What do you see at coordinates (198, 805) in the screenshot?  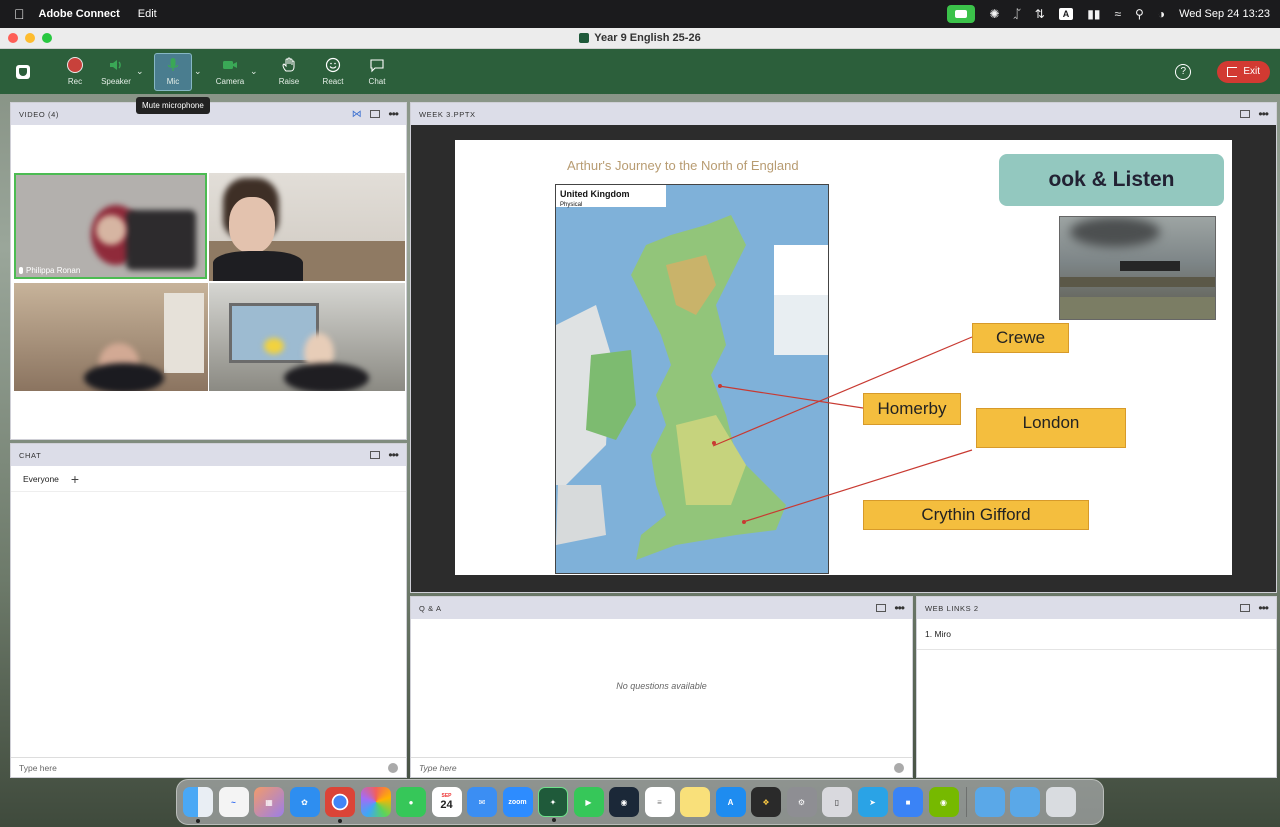 I see `finder-icon` at bounding box center [198, 805].